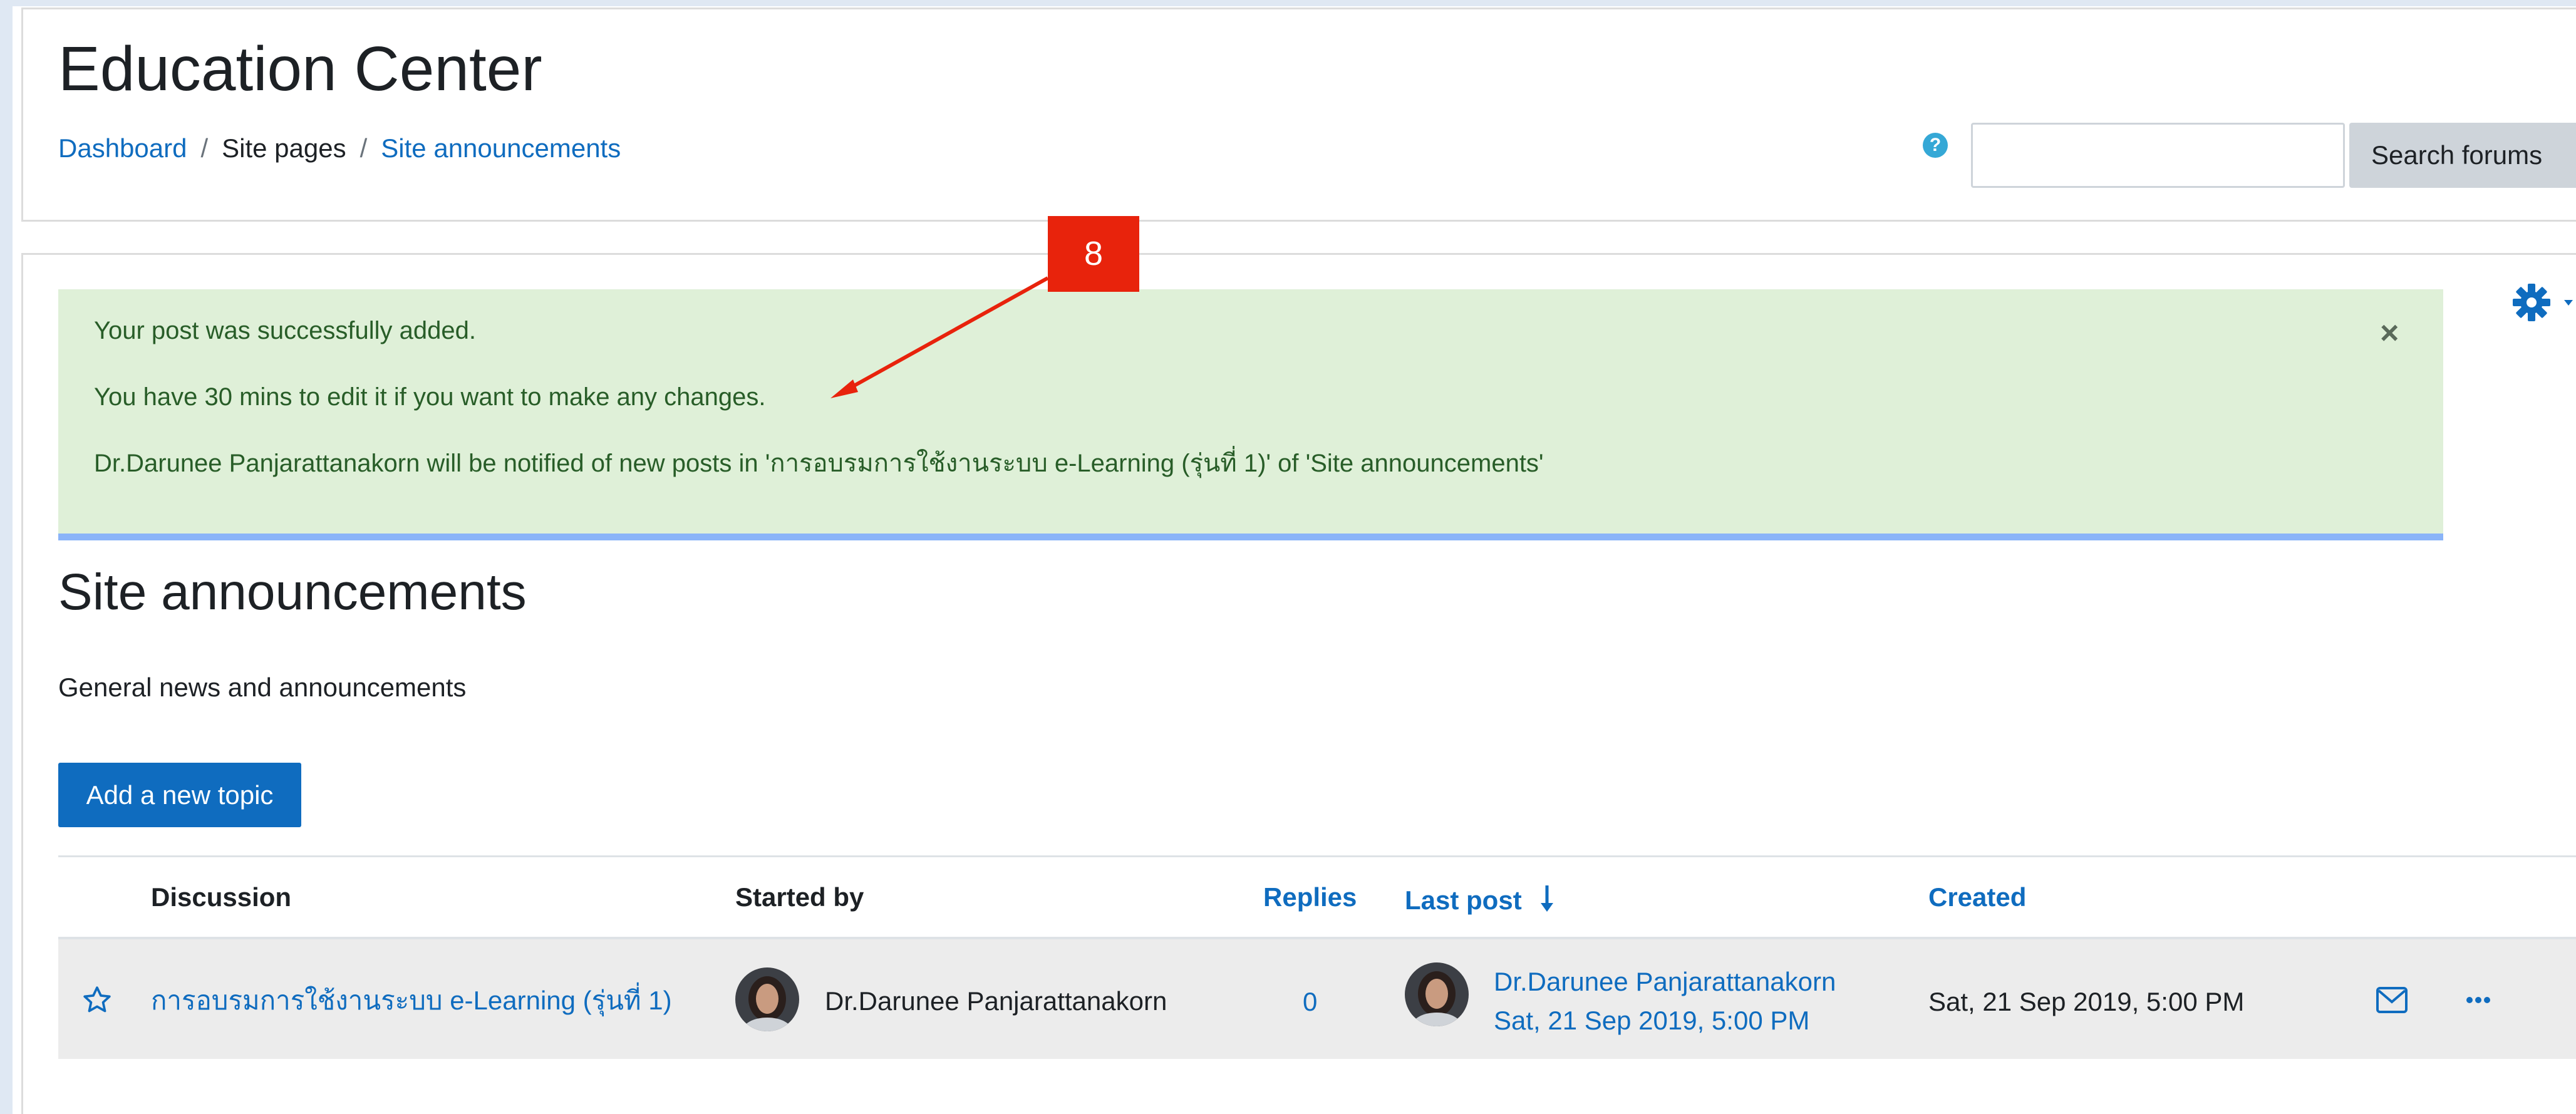 The height and width of the screenshot is (1114, 2576). What do you see at coordinates (1977, 897) in the screenshot?
I see `column-header-created: Created` at bounding box center [1977, 897].